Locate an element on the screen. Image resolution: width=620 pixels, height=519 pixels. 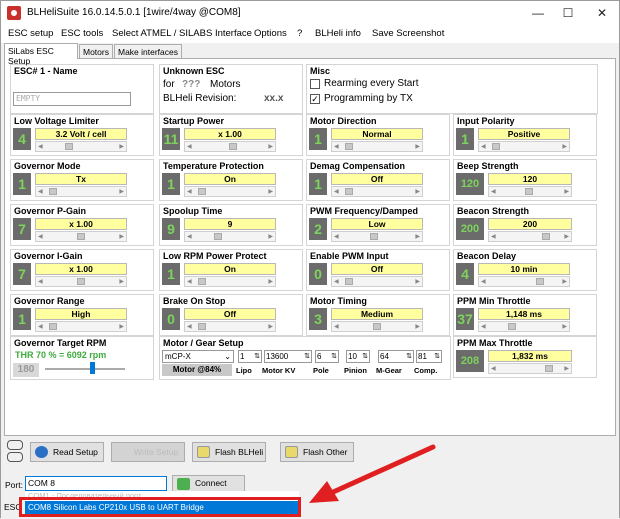
gear-comp-field: 81 ⇅ is located at coordinates (429, 356).